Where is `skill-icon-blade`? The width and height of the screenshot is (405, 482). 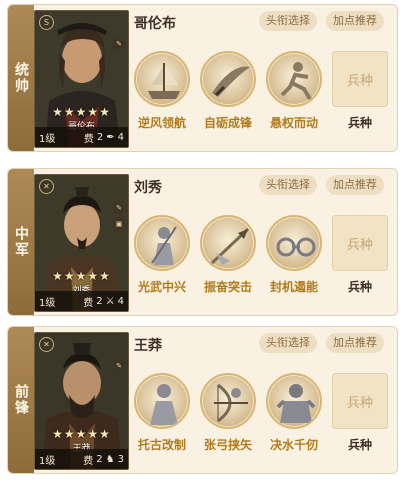
skill-icon-blade is located at coordinates (228, 79).